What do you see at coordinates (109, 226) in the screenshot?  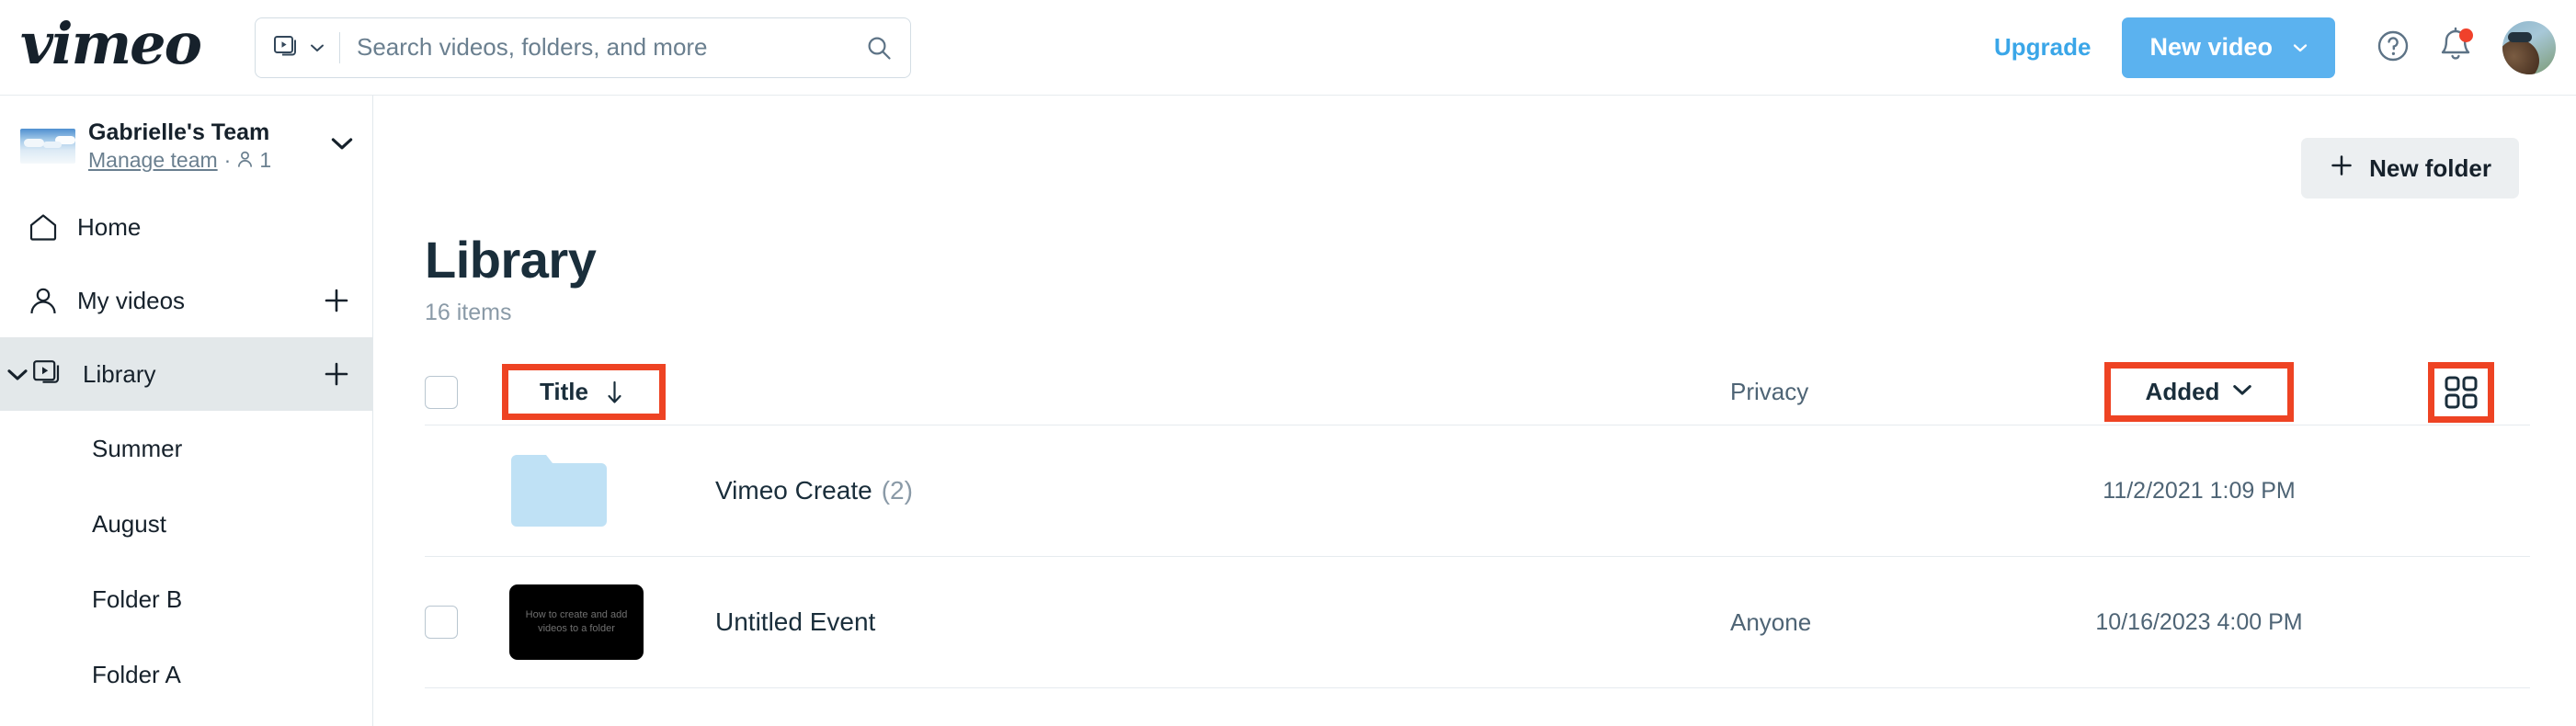 I see `sidebar-item-label: Home` at bounding box center [109, 226].